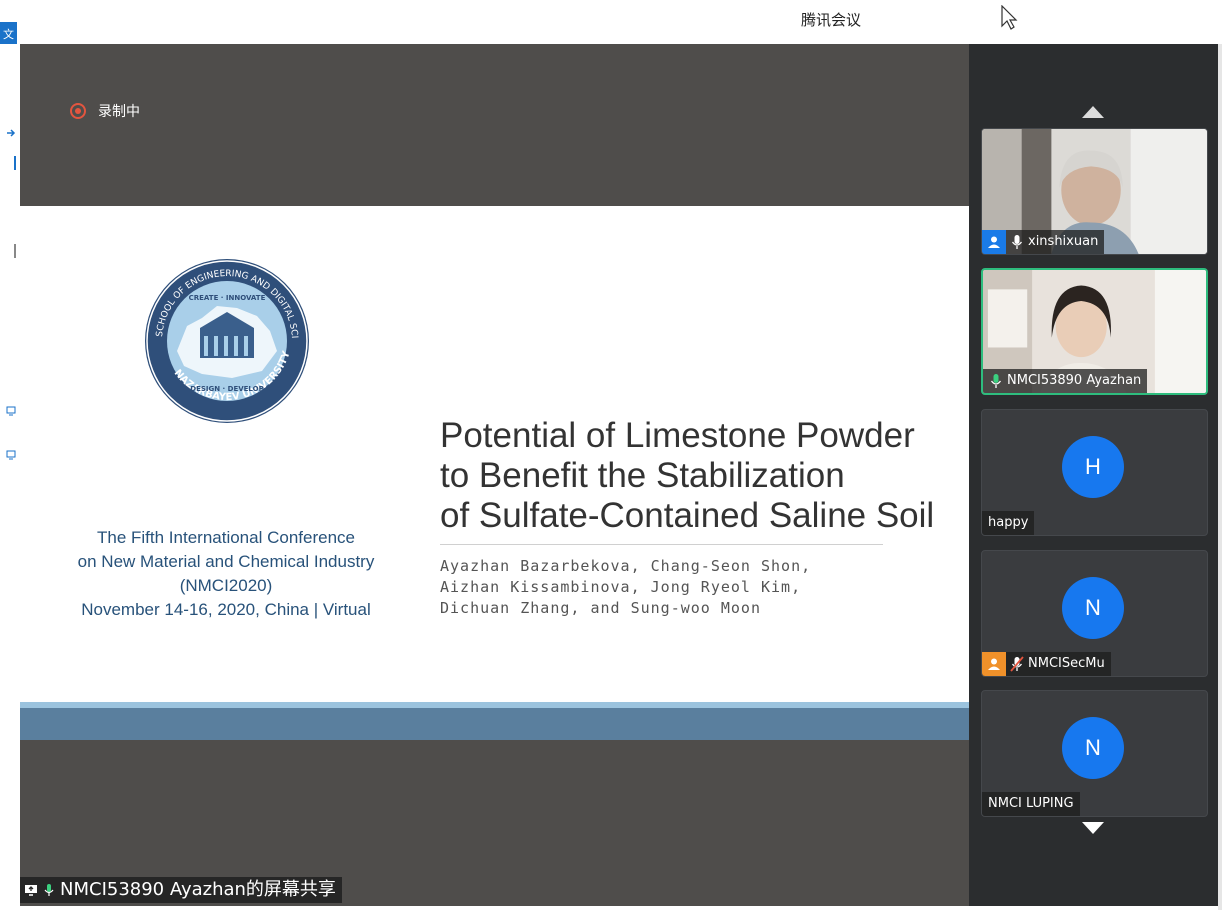 The width and height of the screenshot is (1222, 910). What do you see at coordinates (1093, 112) in the screenshot?
I see `scroll-up-arrow-icon` at bounding box center [1093, 112].